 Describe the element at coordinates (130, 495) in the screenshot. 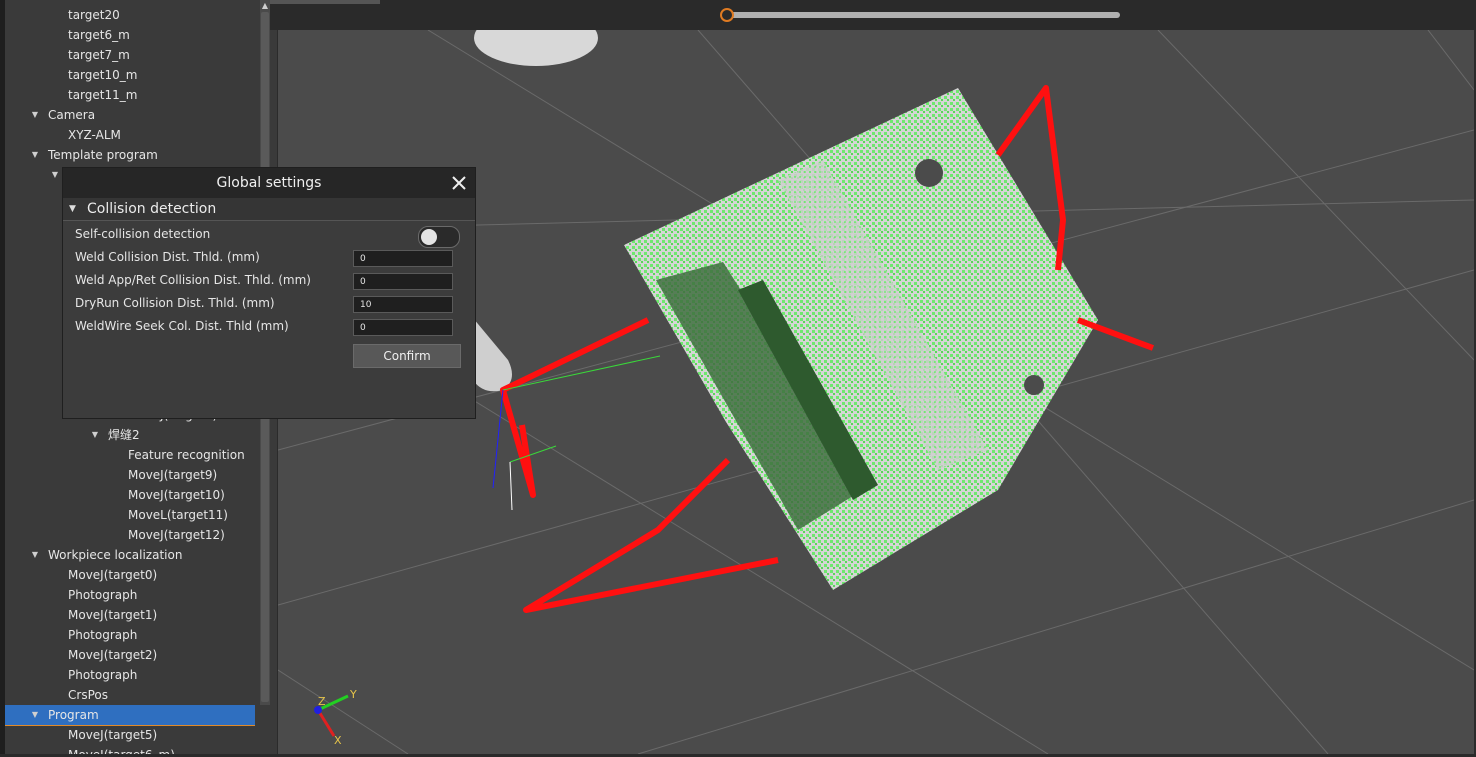

I see `tree-item: MoveJ(target10)` at that location.